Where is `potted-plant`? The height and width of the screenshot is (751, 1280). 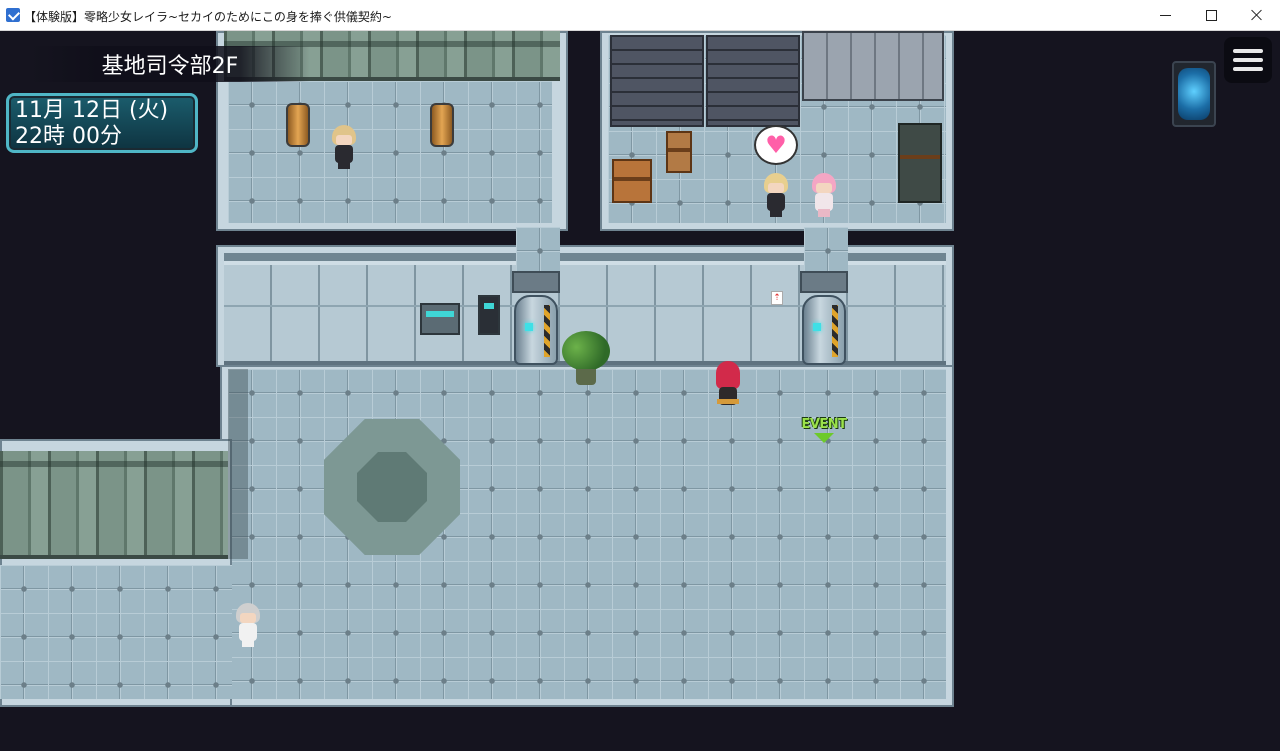 potted-plant is located at coordinates (586, 359).